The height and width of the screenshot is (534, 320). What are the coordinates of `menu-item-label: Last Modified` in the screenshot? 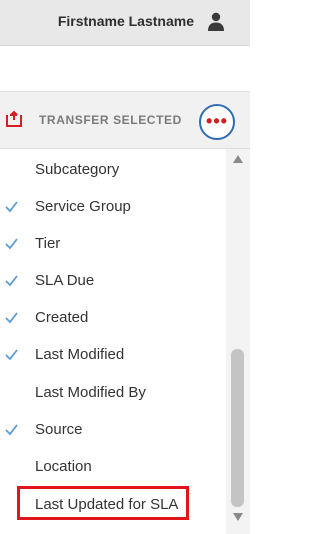 It's located at (80, 354).